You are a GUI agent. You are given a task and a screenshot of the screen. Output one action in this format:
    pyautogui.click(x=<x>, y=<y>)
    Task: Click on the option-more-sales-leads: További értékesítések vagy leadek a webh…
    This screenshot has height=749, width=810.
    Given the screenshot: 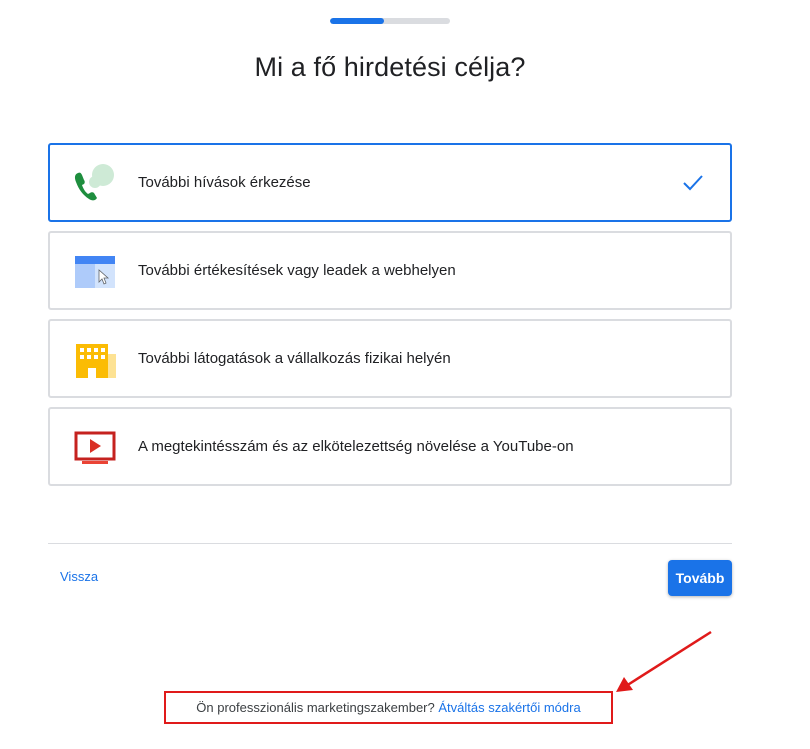 What is the action you would take?
    pyautogui.click(x=390, y=270)
    